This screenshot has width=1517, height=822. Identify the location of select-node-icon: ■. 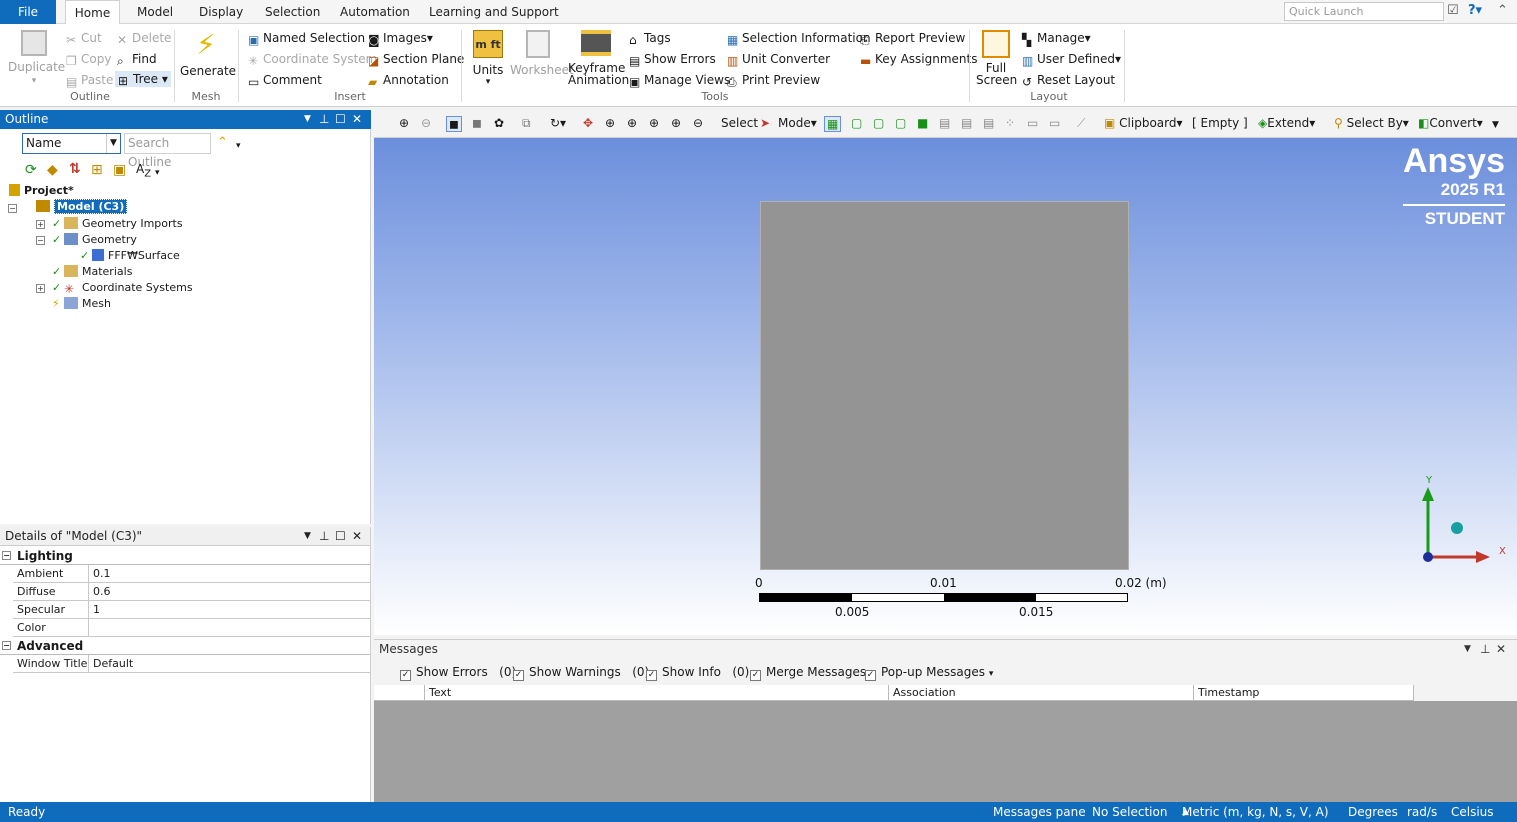
(922, 123).